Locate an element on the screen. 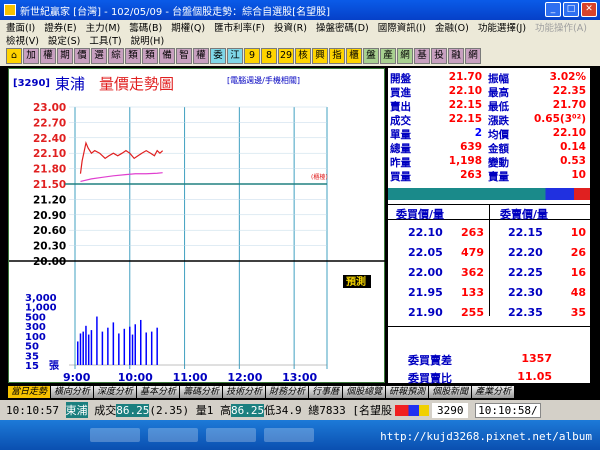 The image size is (600, 450). toolbar-button-6: 綜 is located at coordinates (116, 56).